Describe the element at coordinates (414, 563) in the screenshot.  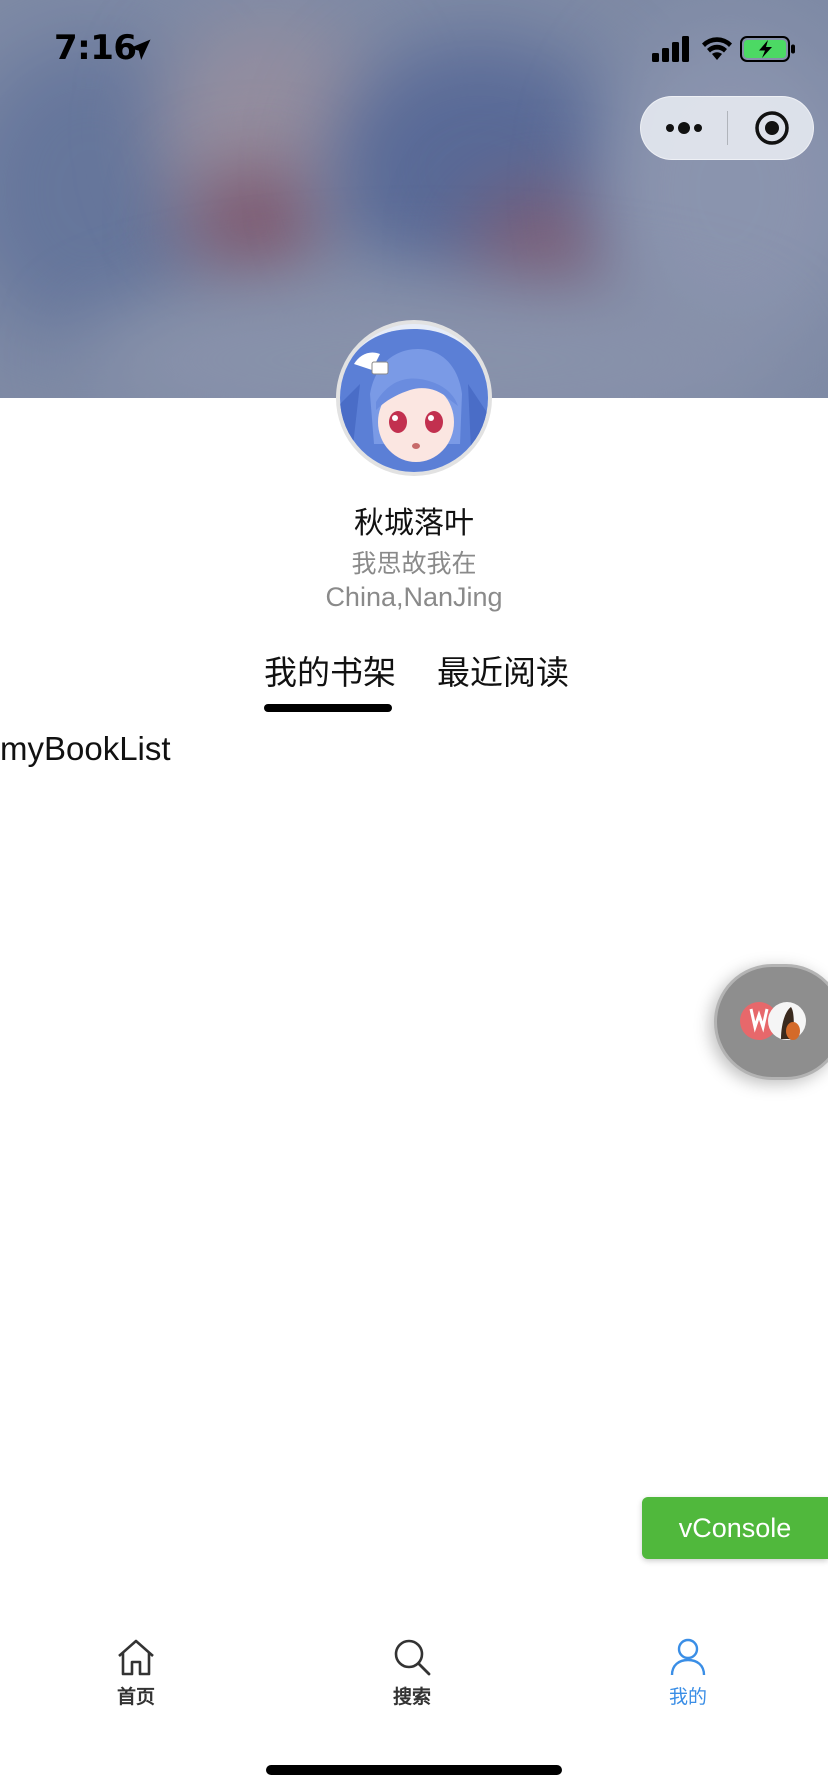
I see `profile-motto: 我思故我在` at that location.